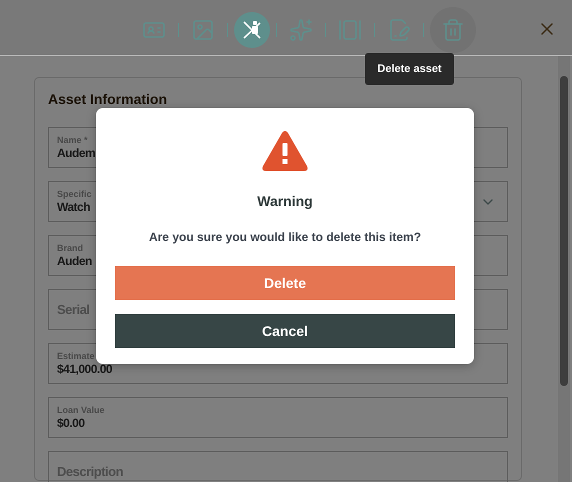  I want to click on dialog-message: Are you sure you would like to delete this item?, so click(285, 237).